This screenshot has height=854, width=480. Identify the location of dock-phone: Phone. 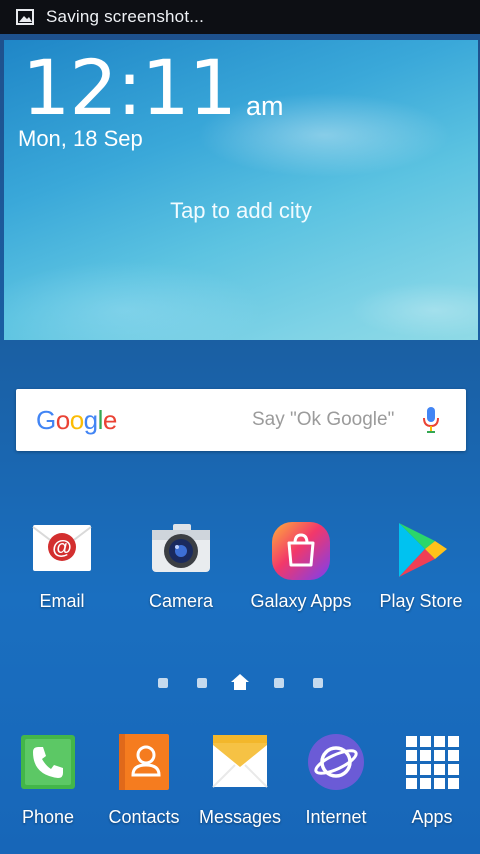
(48, 780).